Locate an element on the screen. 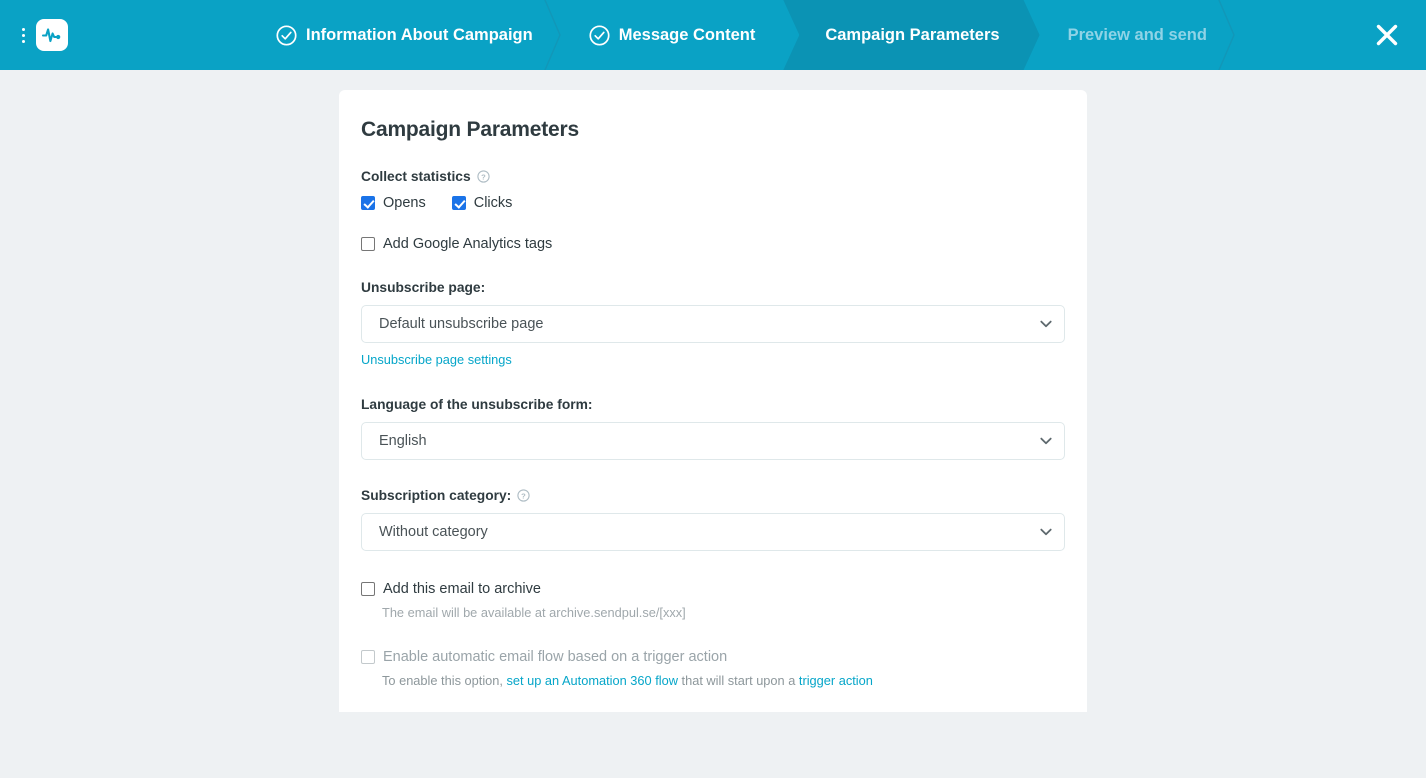  tab-information-about-campaign: Information About Campaign is located at coordinates (404, 35).